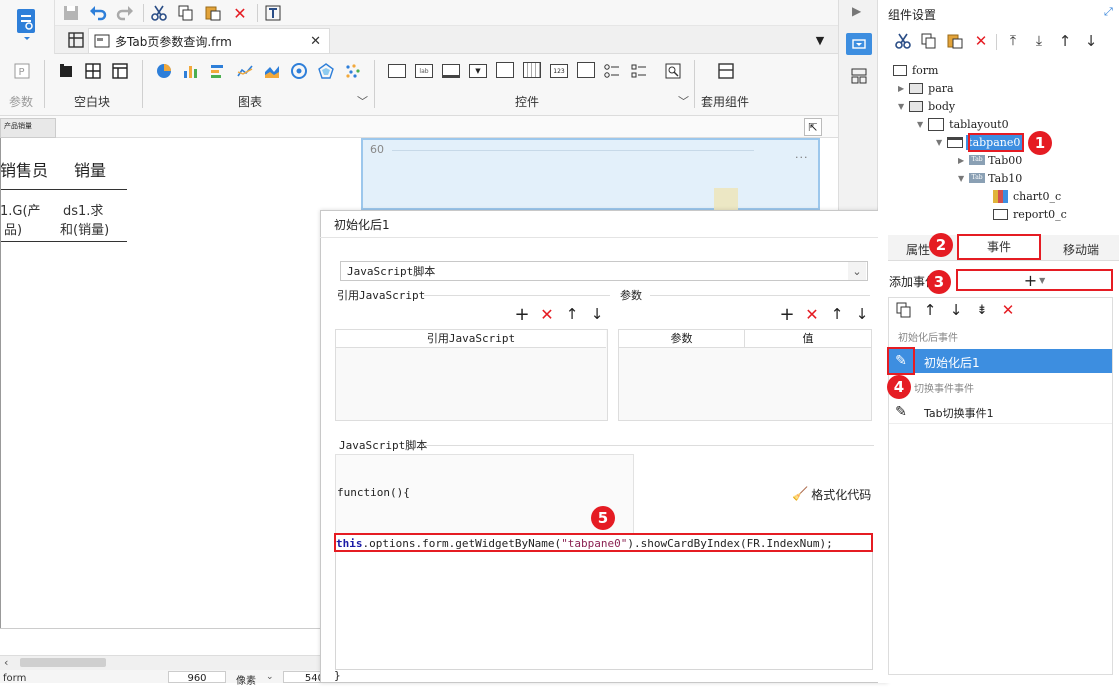 This screenshot has width=1119, height=687. What do you see at coordinates (6, 662) in the screenshot?
I see `scroll-left-icon: ‹` at bounding box center [6, 662].